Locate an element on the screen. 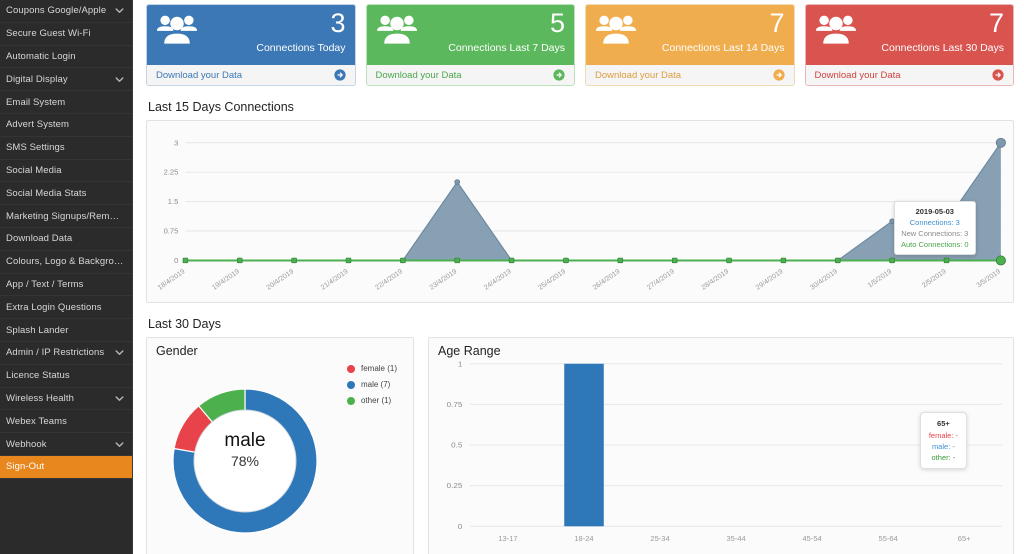 This screenshot has height=554, width=1024. svg-text: 1 is located at coordinates (460, 364).